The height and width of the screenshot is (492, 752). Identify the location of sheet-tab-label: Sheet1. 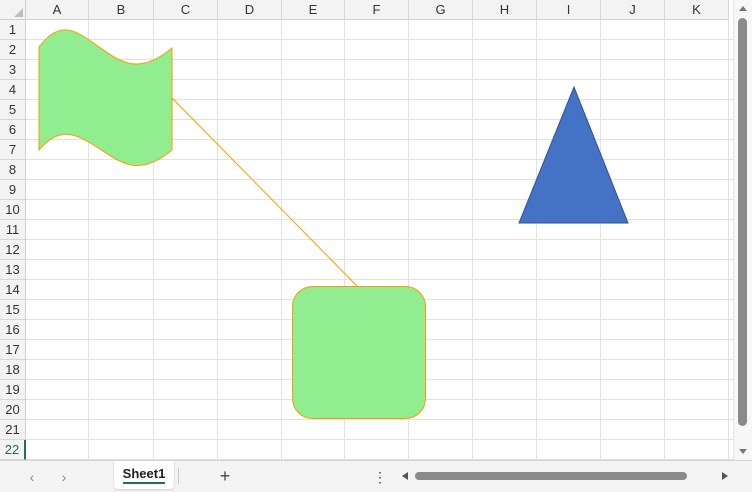
(144, 475).